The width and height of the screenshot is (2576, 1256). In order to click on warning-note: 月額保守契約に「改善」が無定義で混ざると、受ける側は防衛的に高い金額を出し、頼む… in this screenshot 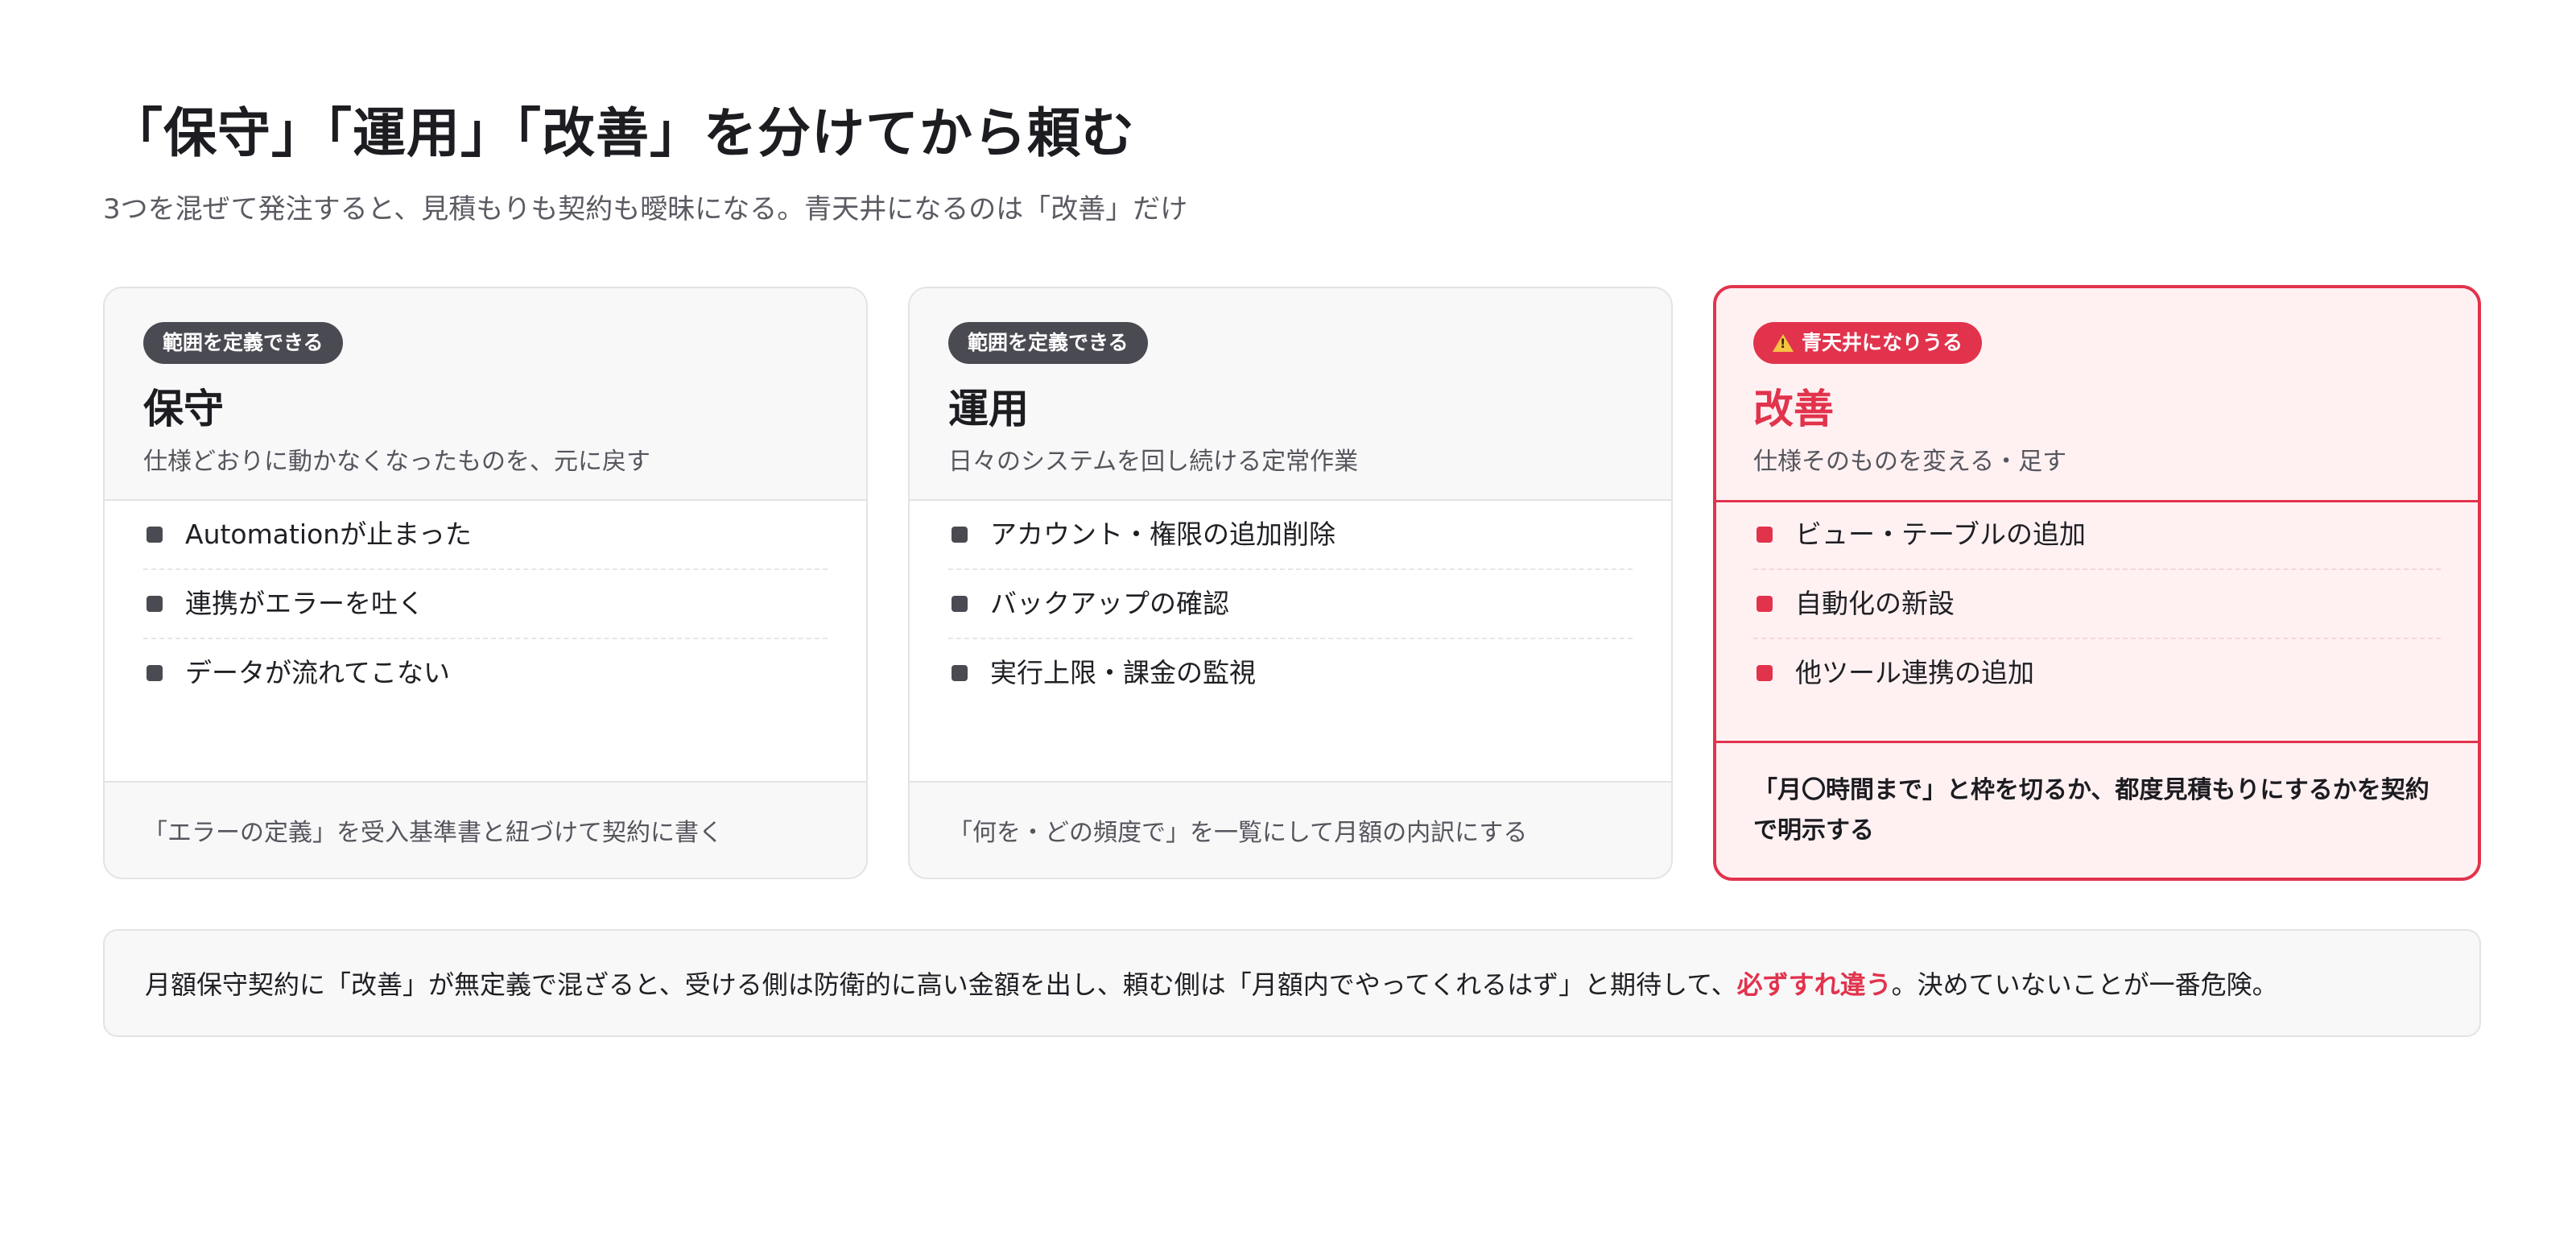, I will do `click(1292, 983)`.